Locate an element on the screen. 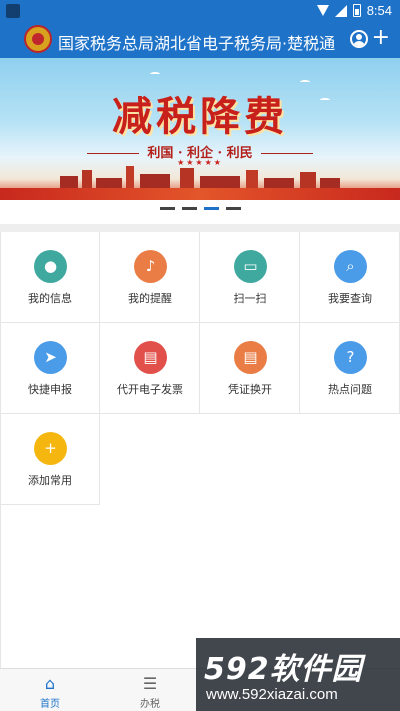 This screenshot has width=400, height=711. grid-item: ▤ 凭证换开 is located at coordinates (250, 368).